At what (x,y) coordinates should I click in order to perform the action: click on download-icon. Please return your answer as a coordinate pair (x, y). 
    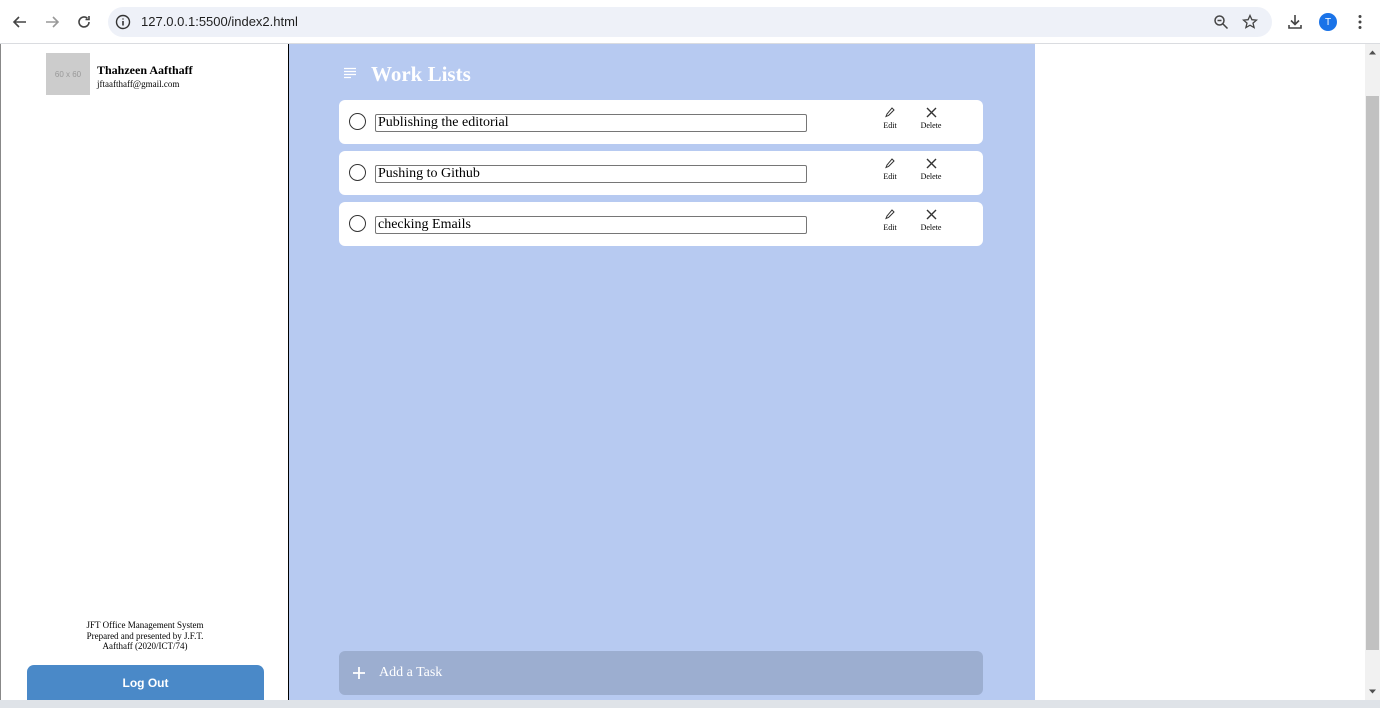
    Looking at the image, I should click on (1295, 22).